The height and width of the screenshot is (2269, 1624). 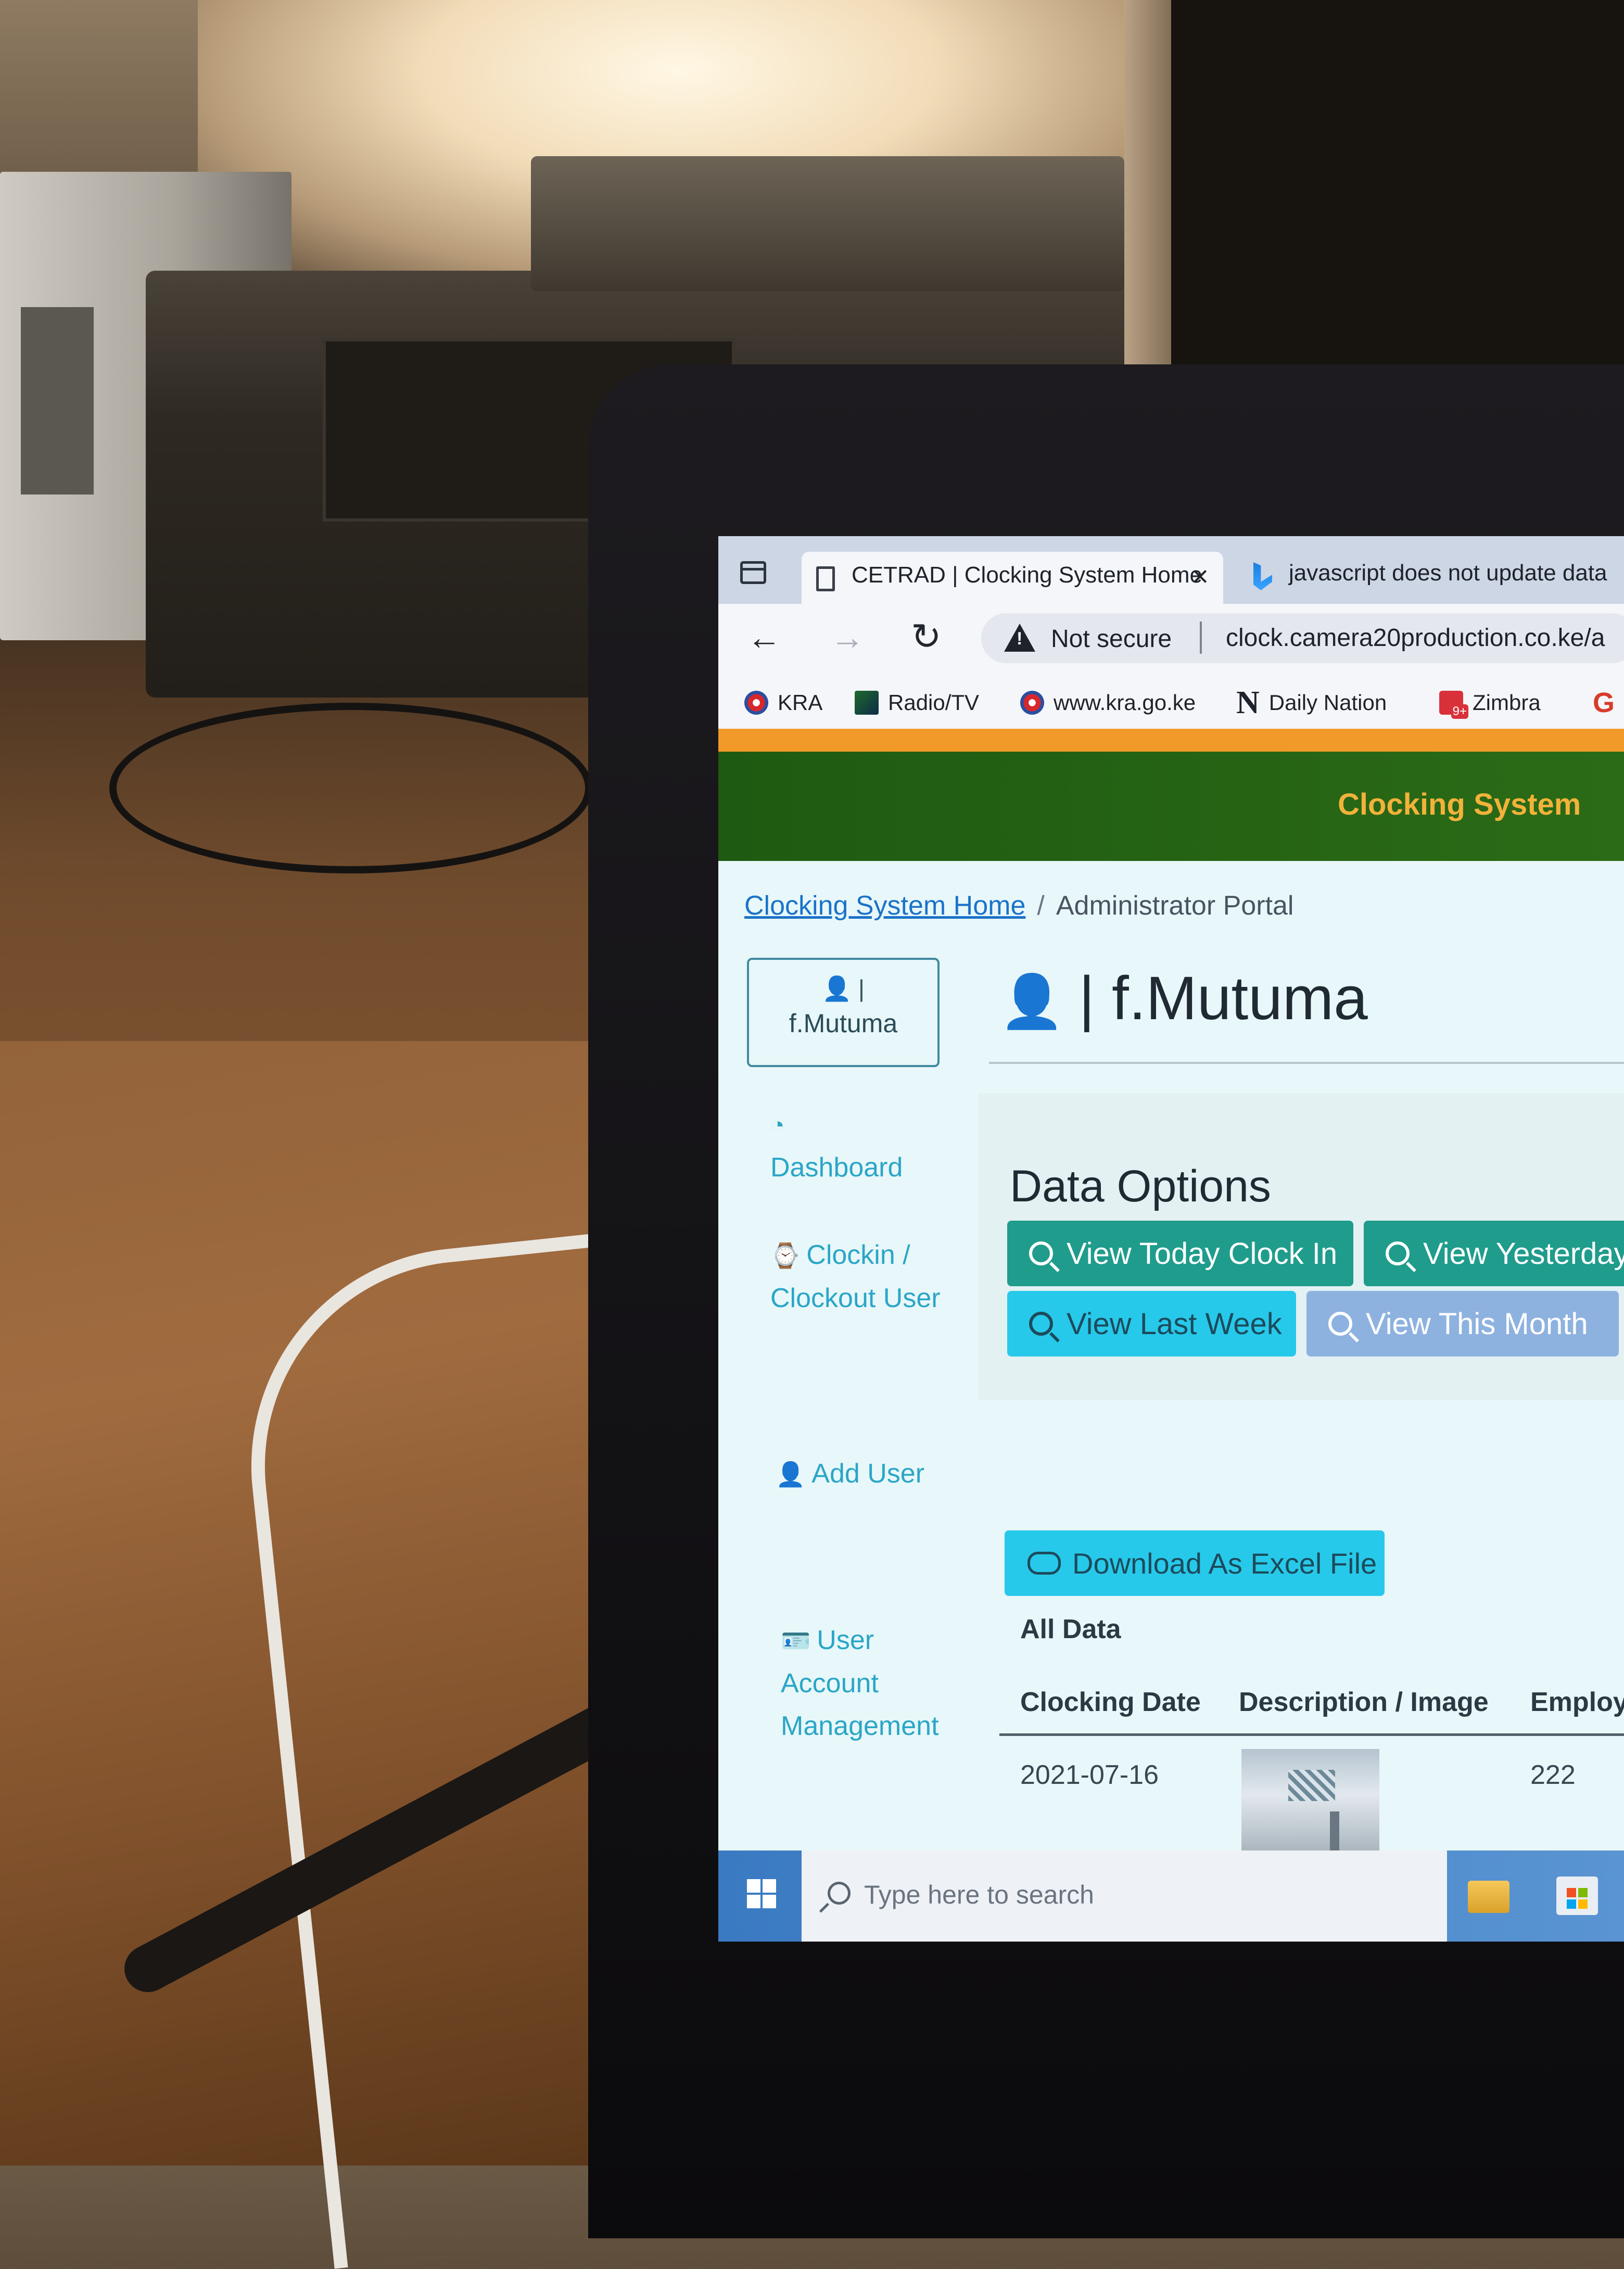 I want to click on site-title: Clocking System, so click(x=1460, y=804).